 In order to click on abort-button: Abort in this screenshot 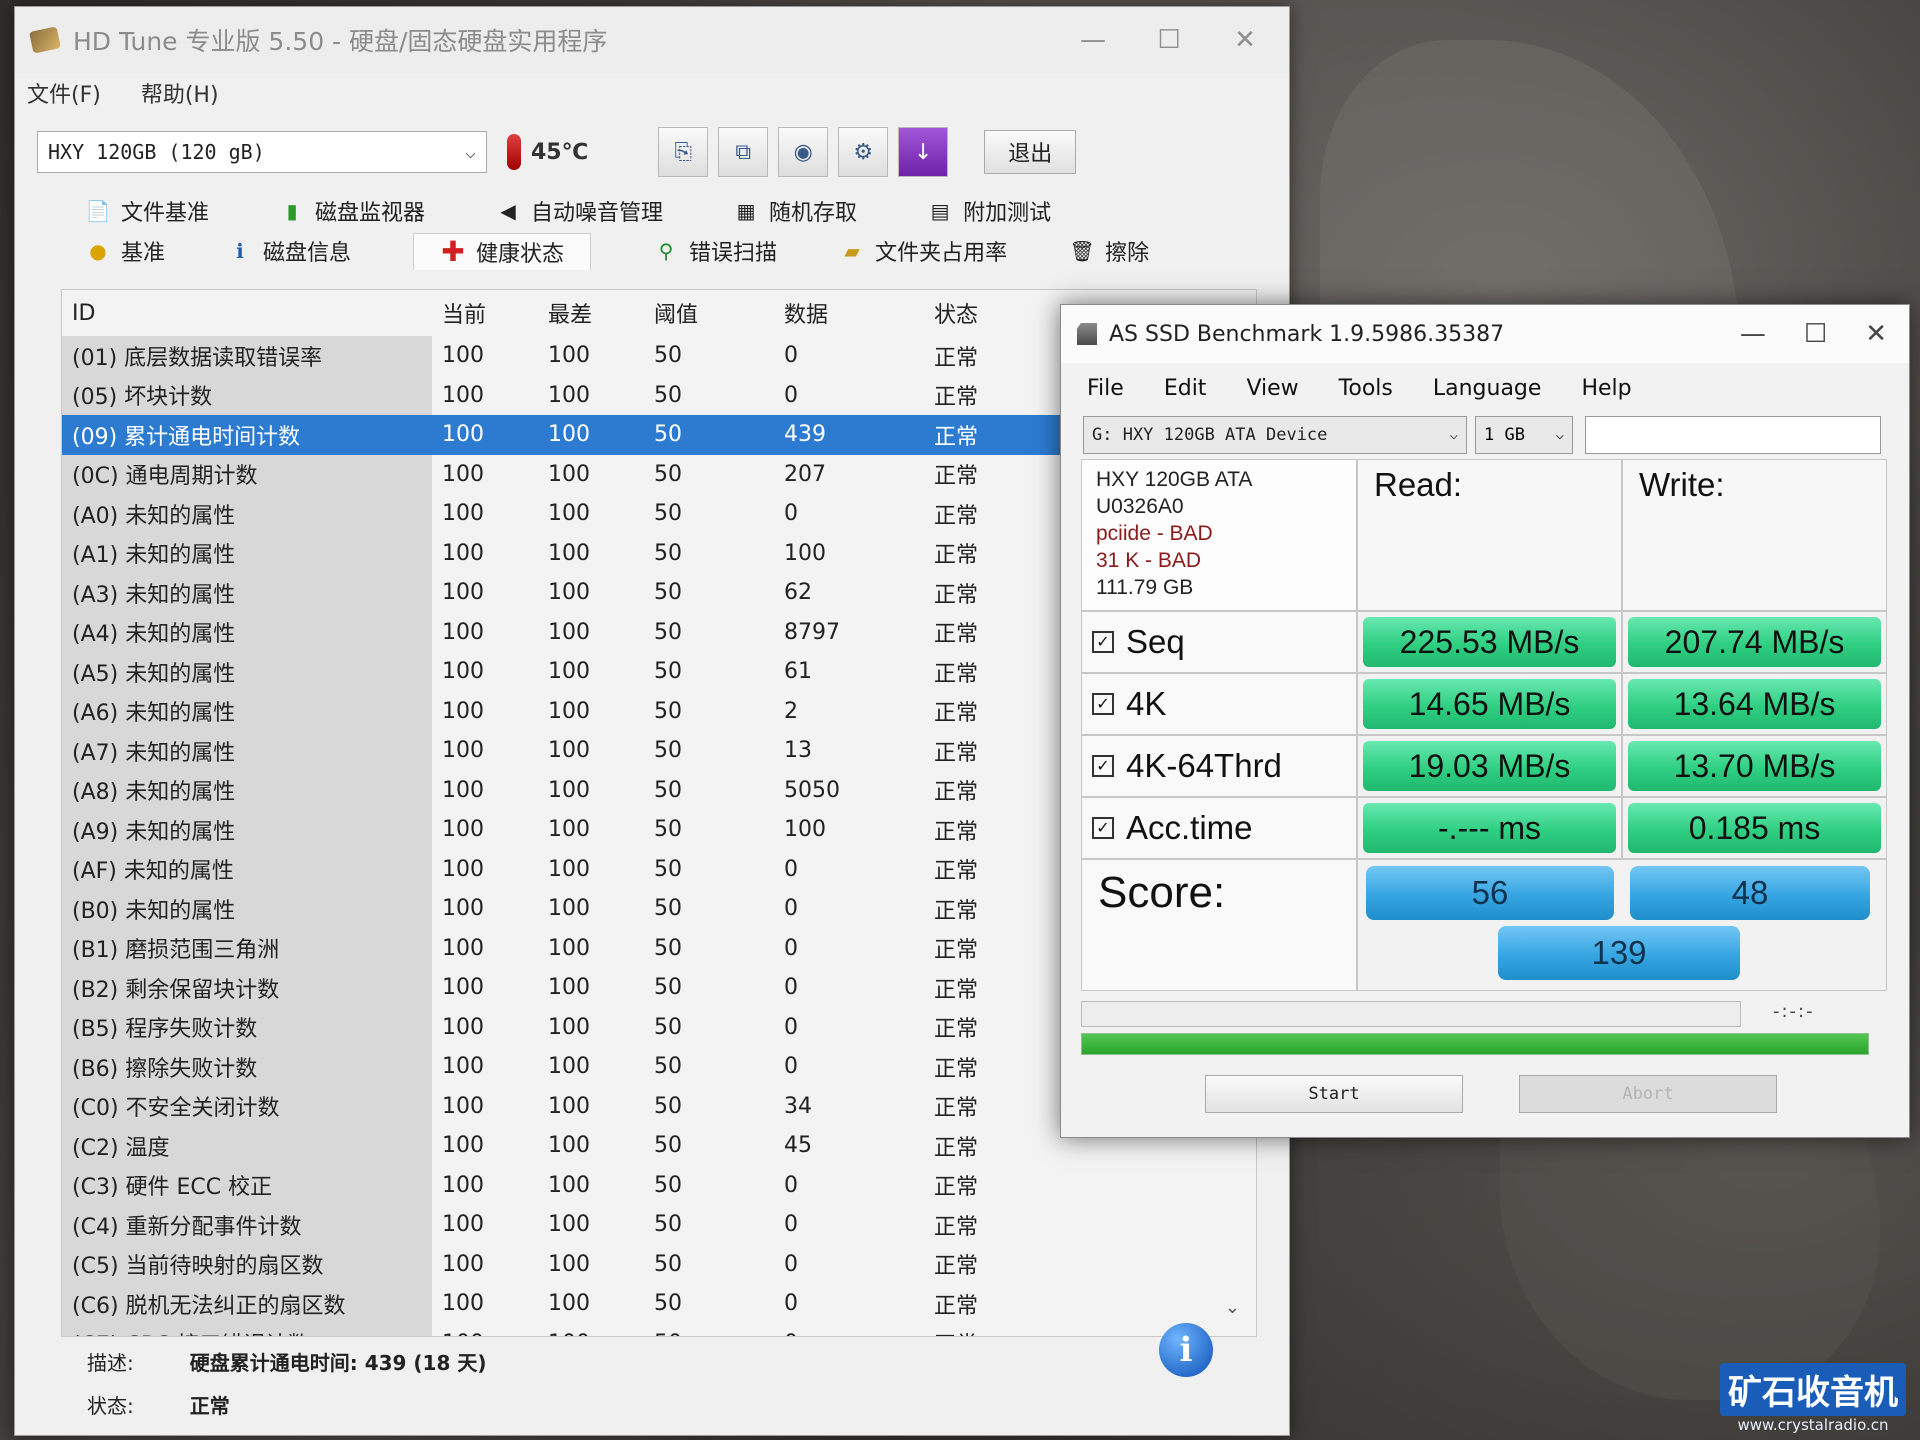, I will do `click(1648, 1094)`.